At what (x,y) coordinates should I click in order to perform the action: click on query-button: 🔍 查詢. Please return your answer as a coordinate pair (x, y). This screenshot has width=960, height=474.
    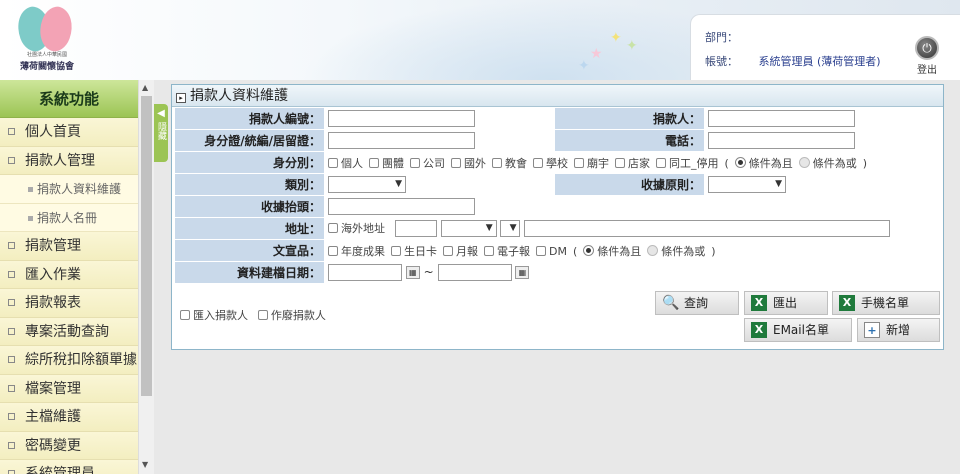
    Looking at the image, I should click on (697, 303).